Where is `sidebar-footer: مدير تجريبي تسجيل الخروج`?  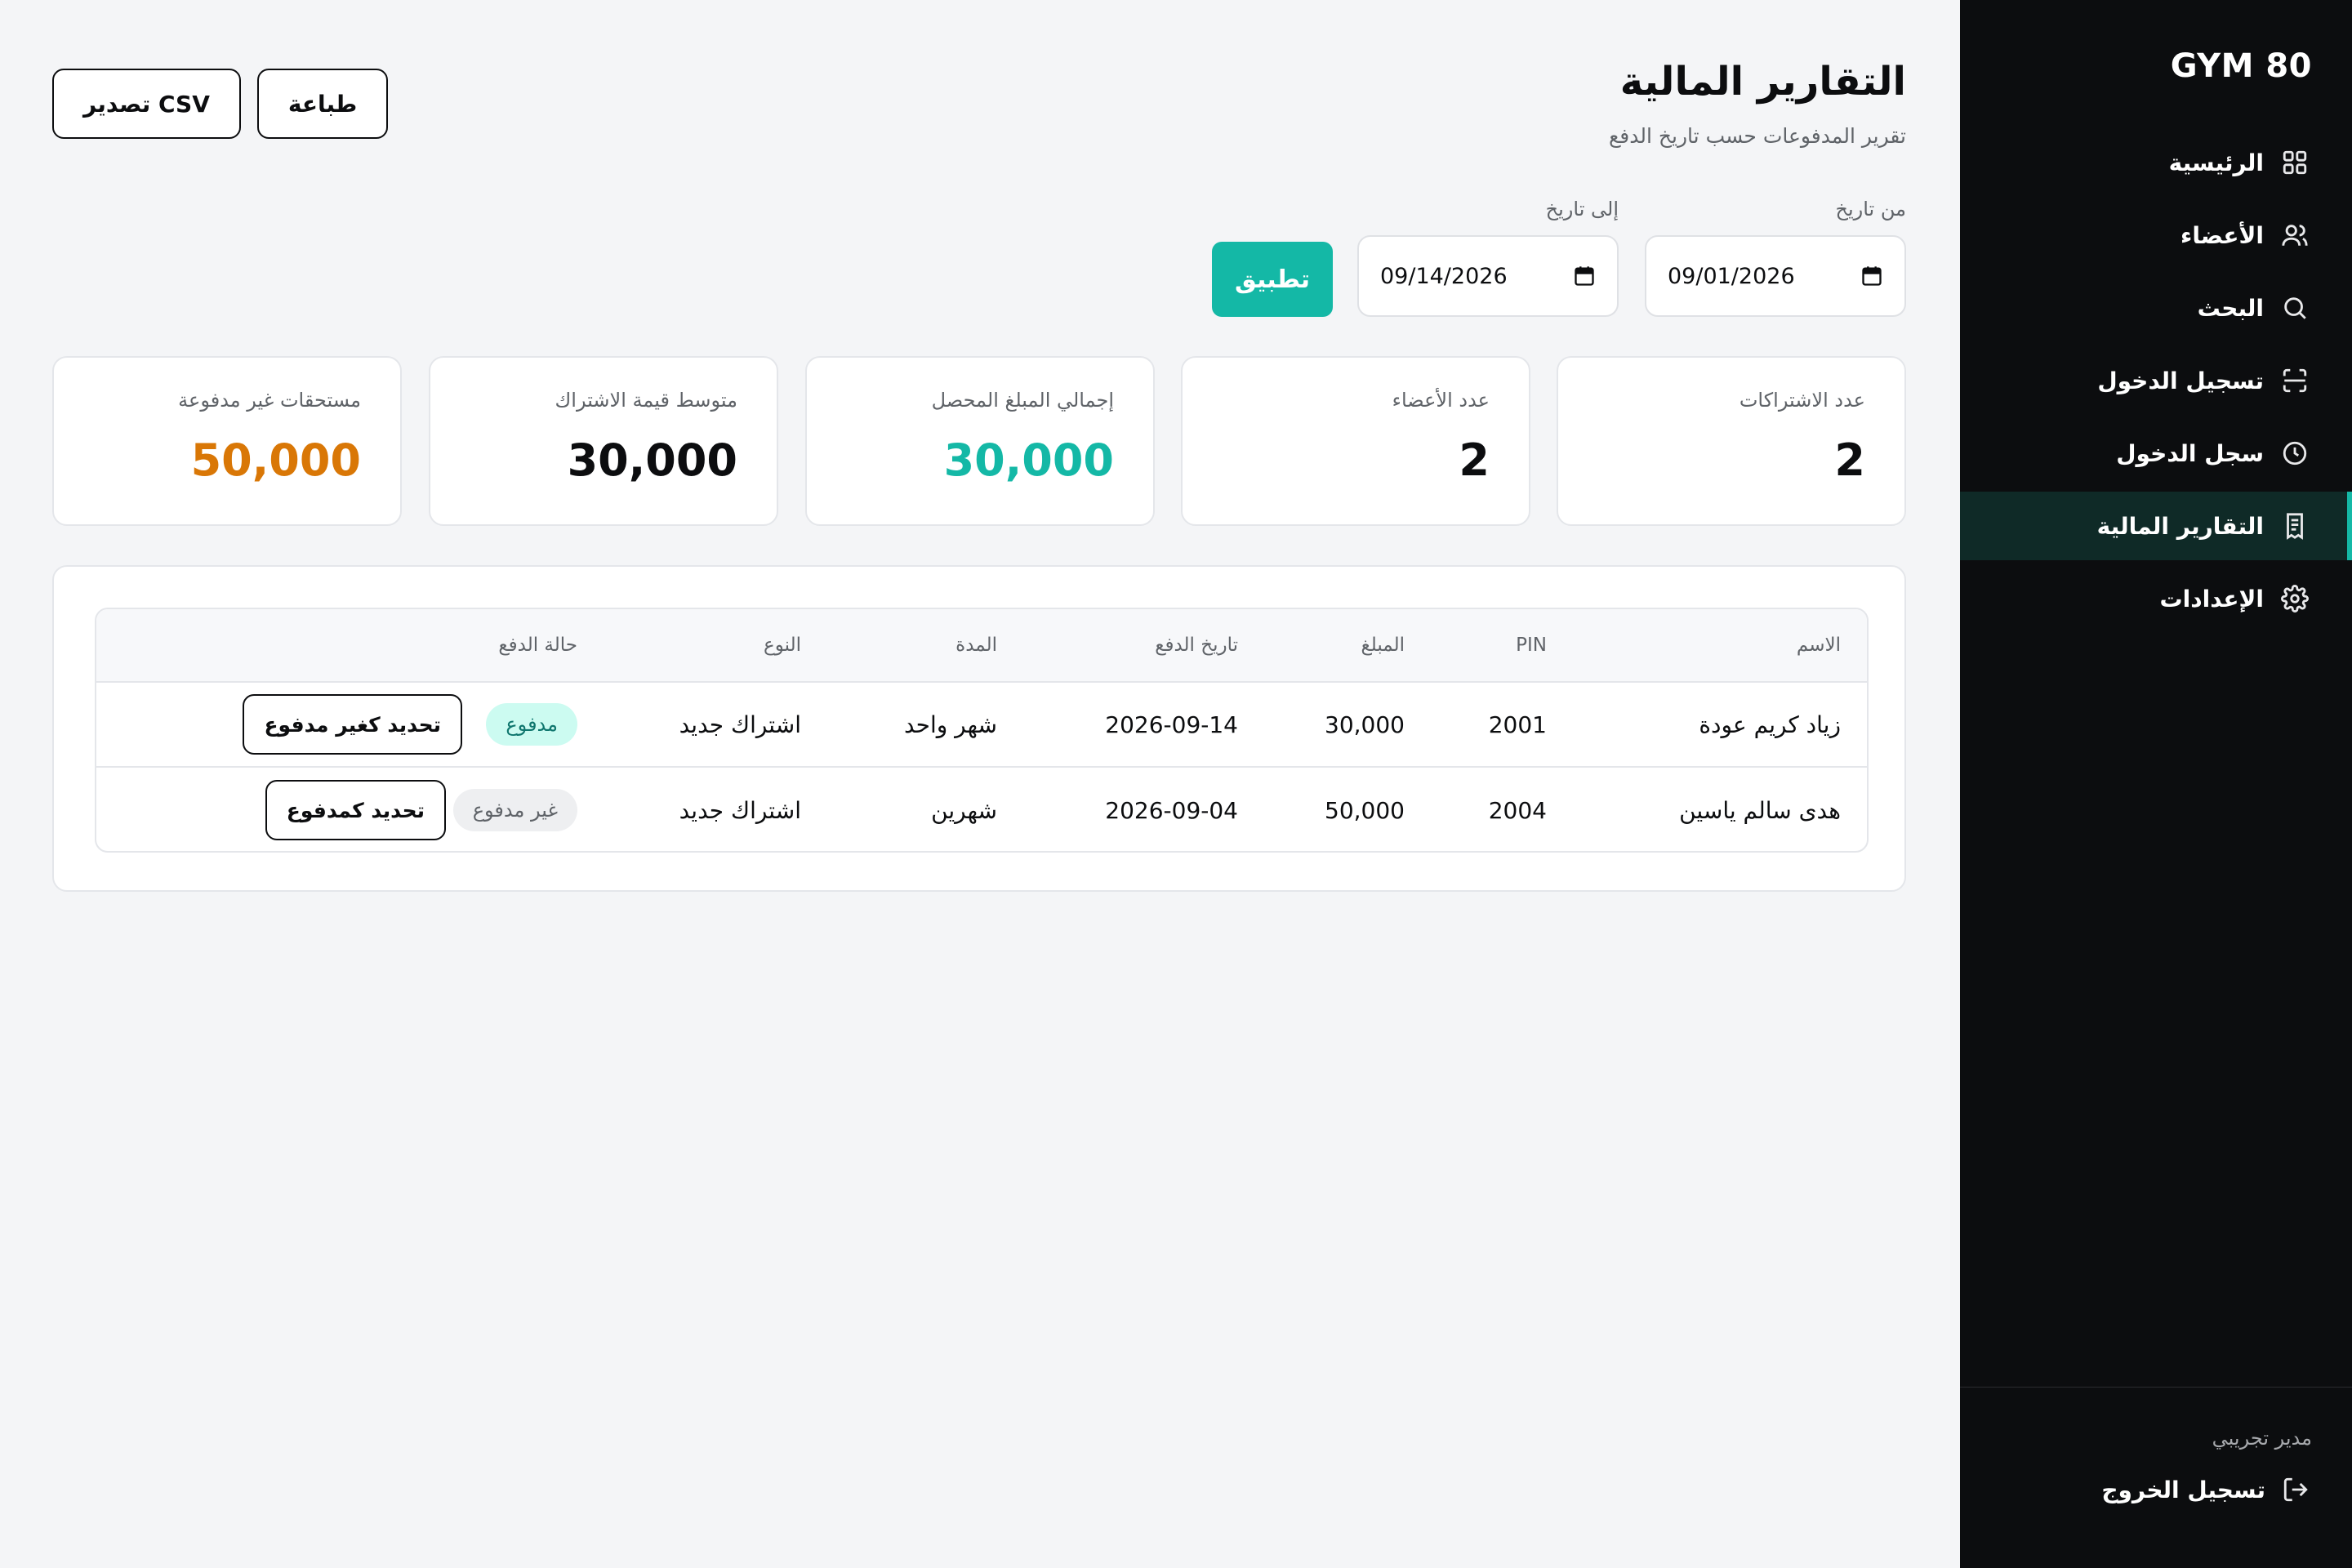 sidebar-footer: مدير تجريبي تسجيل الخروج is located at coordinates (2156, 1477).